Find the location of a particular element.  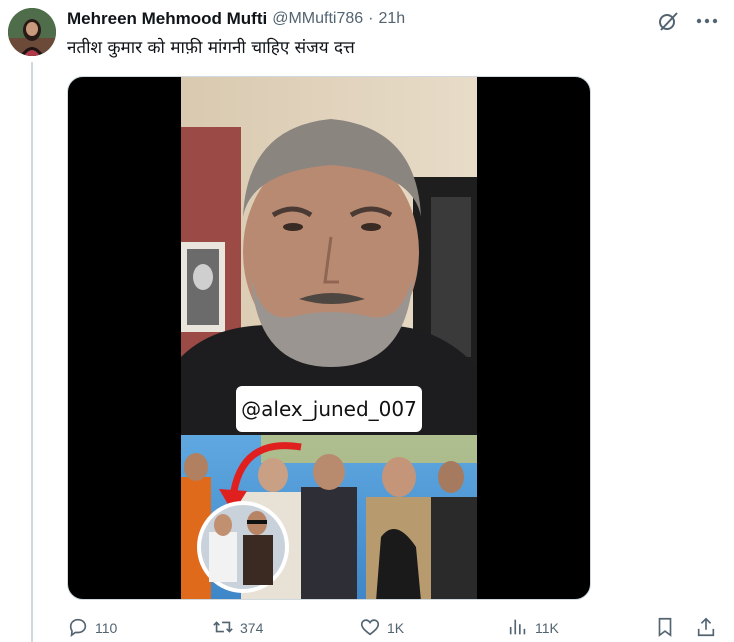

tweet-header: Mehreen Mehmood Mufti @MMufti786 · 21h is located at coordinates (236, 19).